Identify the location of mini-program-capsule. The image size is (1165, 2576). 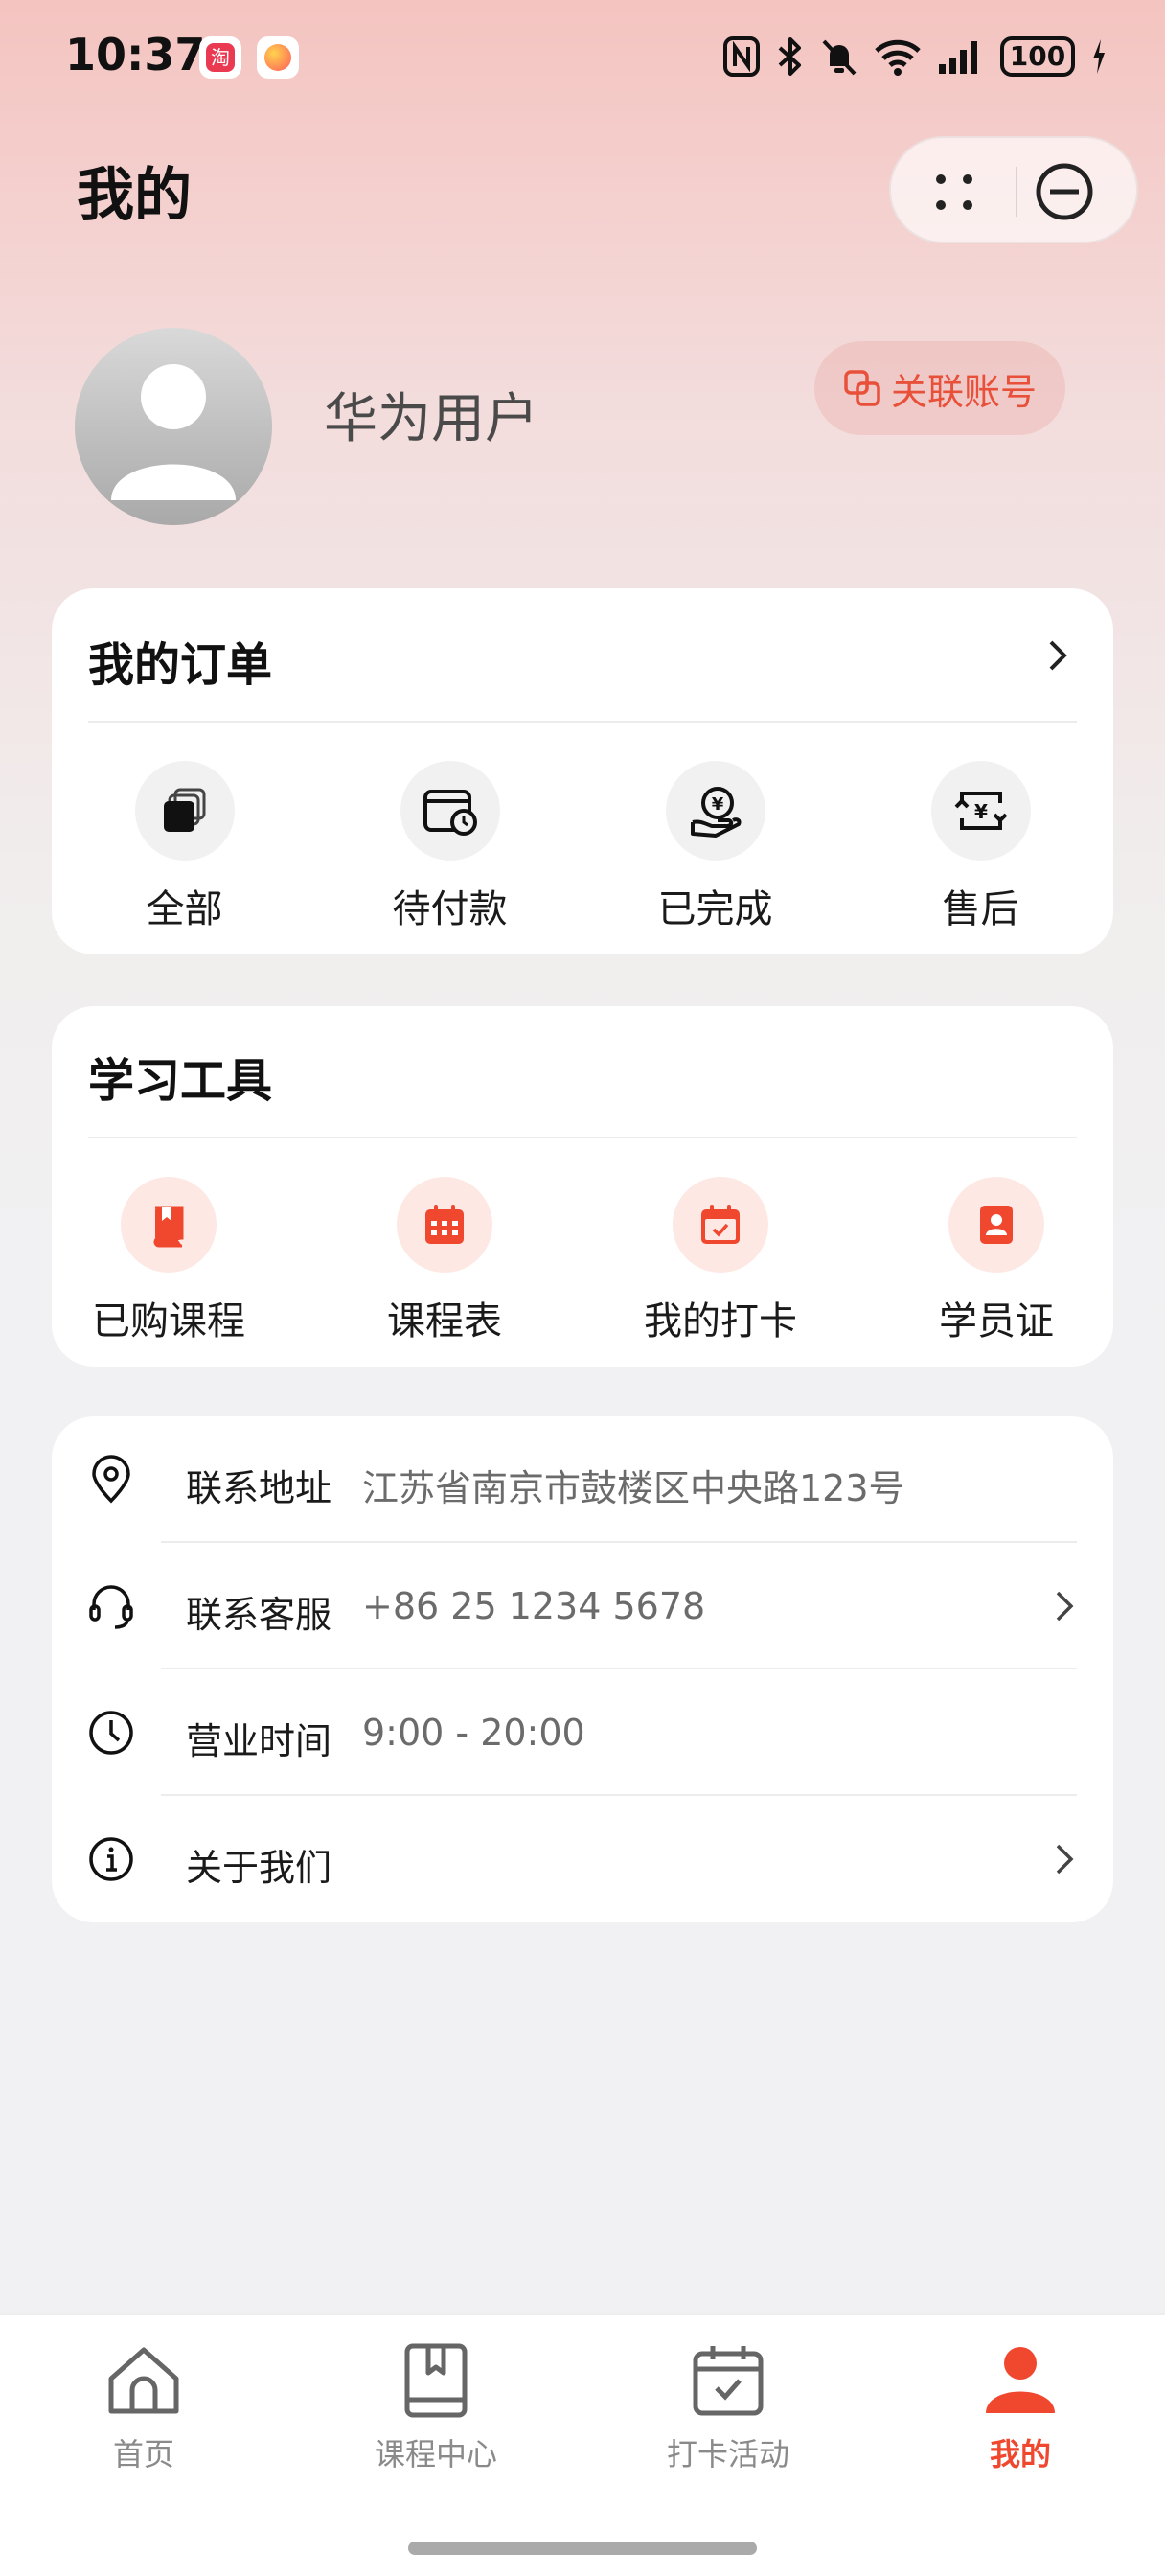
(1013, 189).